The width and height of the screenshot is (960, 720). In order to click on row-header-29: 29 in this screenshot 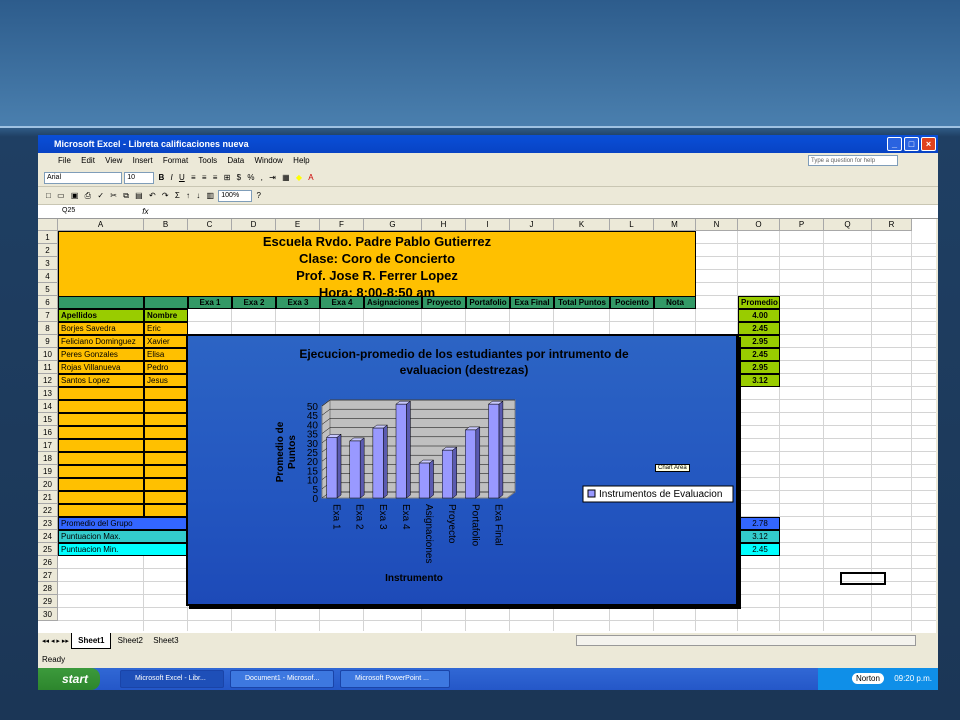, I will do `click(48, 601)`.